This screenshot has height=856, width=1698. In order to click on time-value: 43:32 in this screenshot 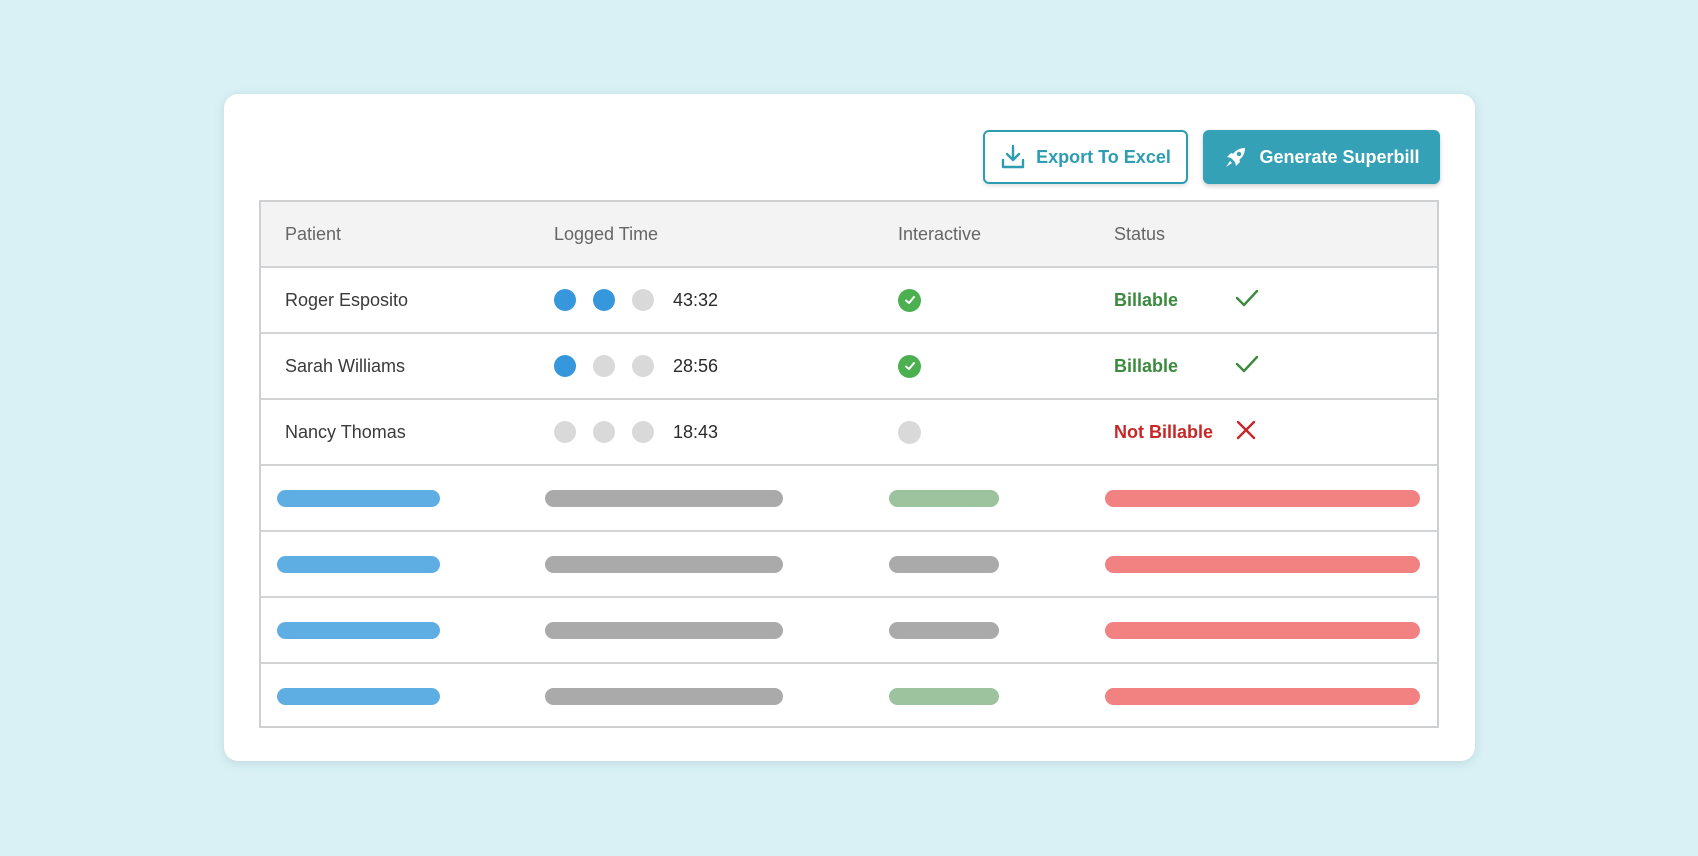, I will do `click(696, 299)`.